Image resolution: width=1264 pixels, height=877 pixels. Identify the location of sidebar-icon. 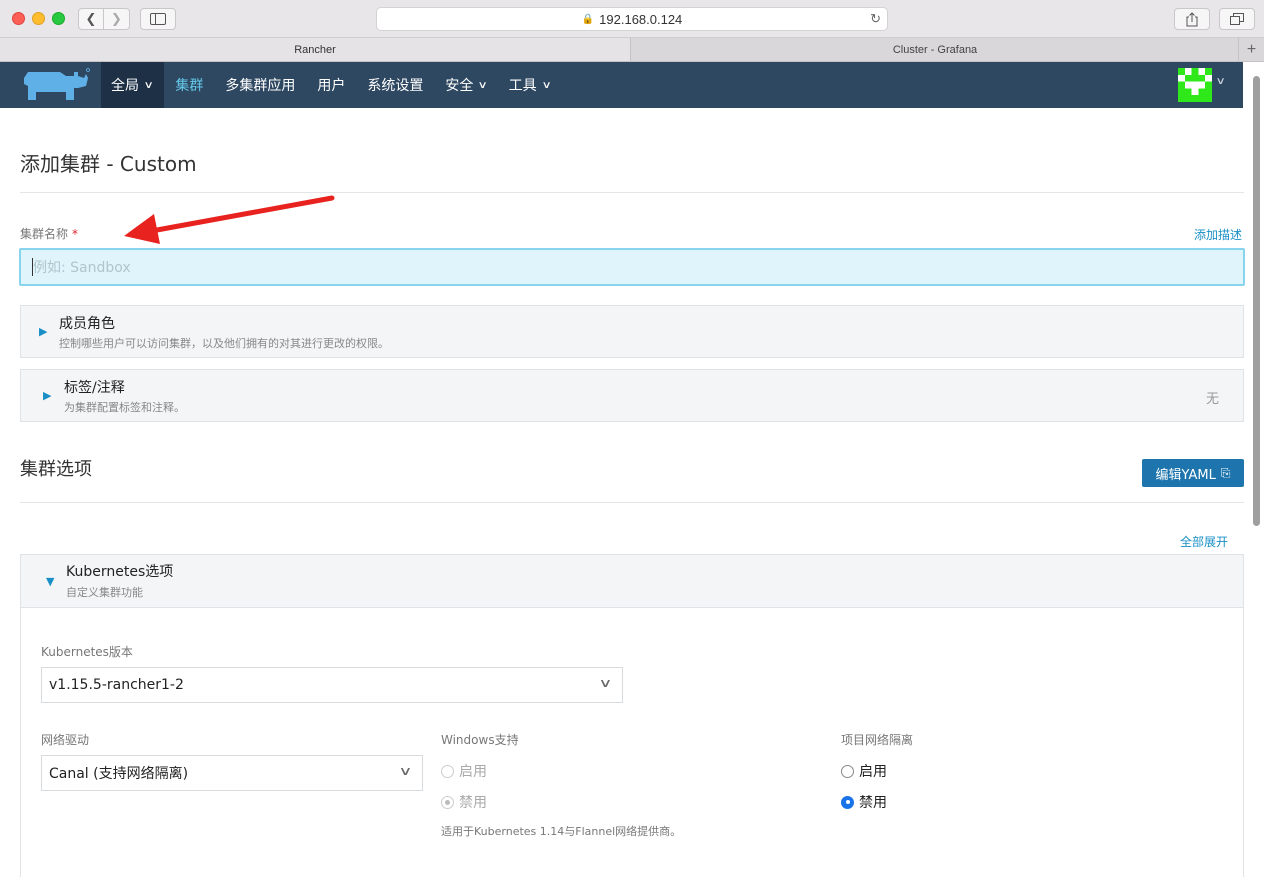
(158, 19).